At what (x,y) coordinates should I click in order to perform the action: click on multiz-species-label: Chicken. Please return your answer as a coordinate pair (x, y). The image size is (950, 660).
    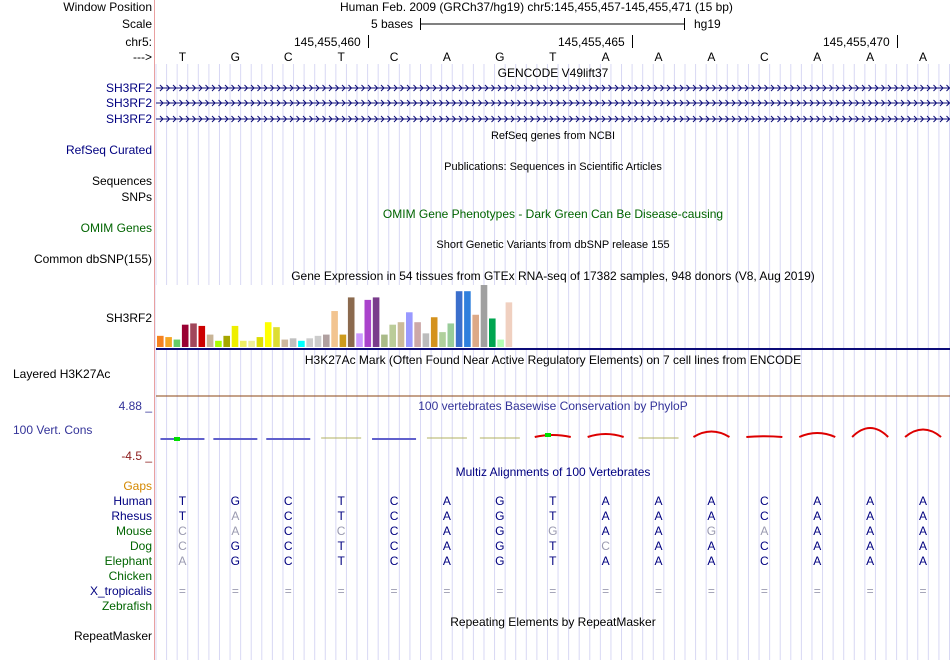
    Looking at the image, I should click on (130, 576).